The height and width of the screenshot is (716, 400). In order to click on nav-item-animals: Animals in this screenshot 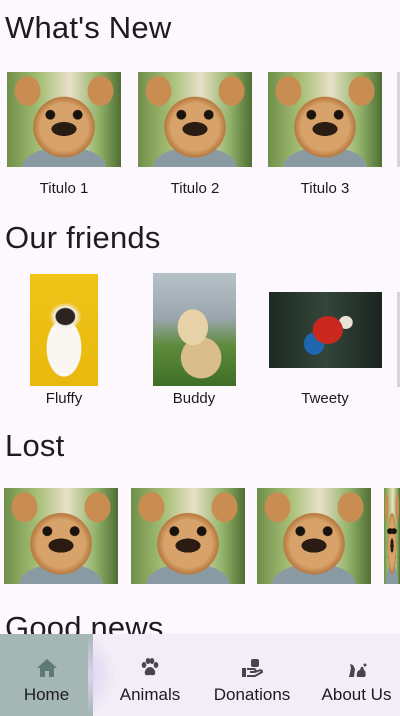, I will do `click(150, 675)`.